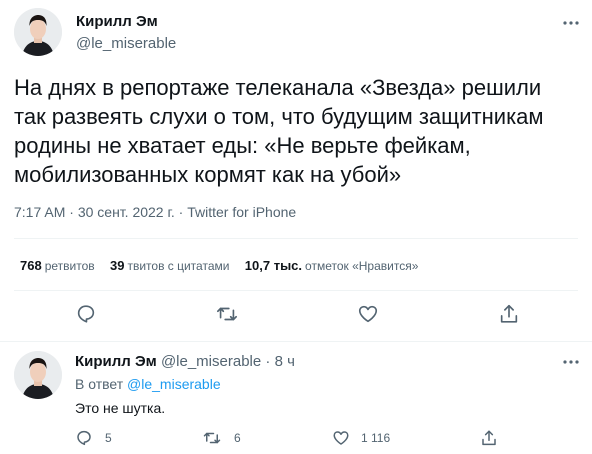 The width and height of the screenshot is (592, 454). I want to click on replying-to: В ответ @le_miserable, so click(148, 384).